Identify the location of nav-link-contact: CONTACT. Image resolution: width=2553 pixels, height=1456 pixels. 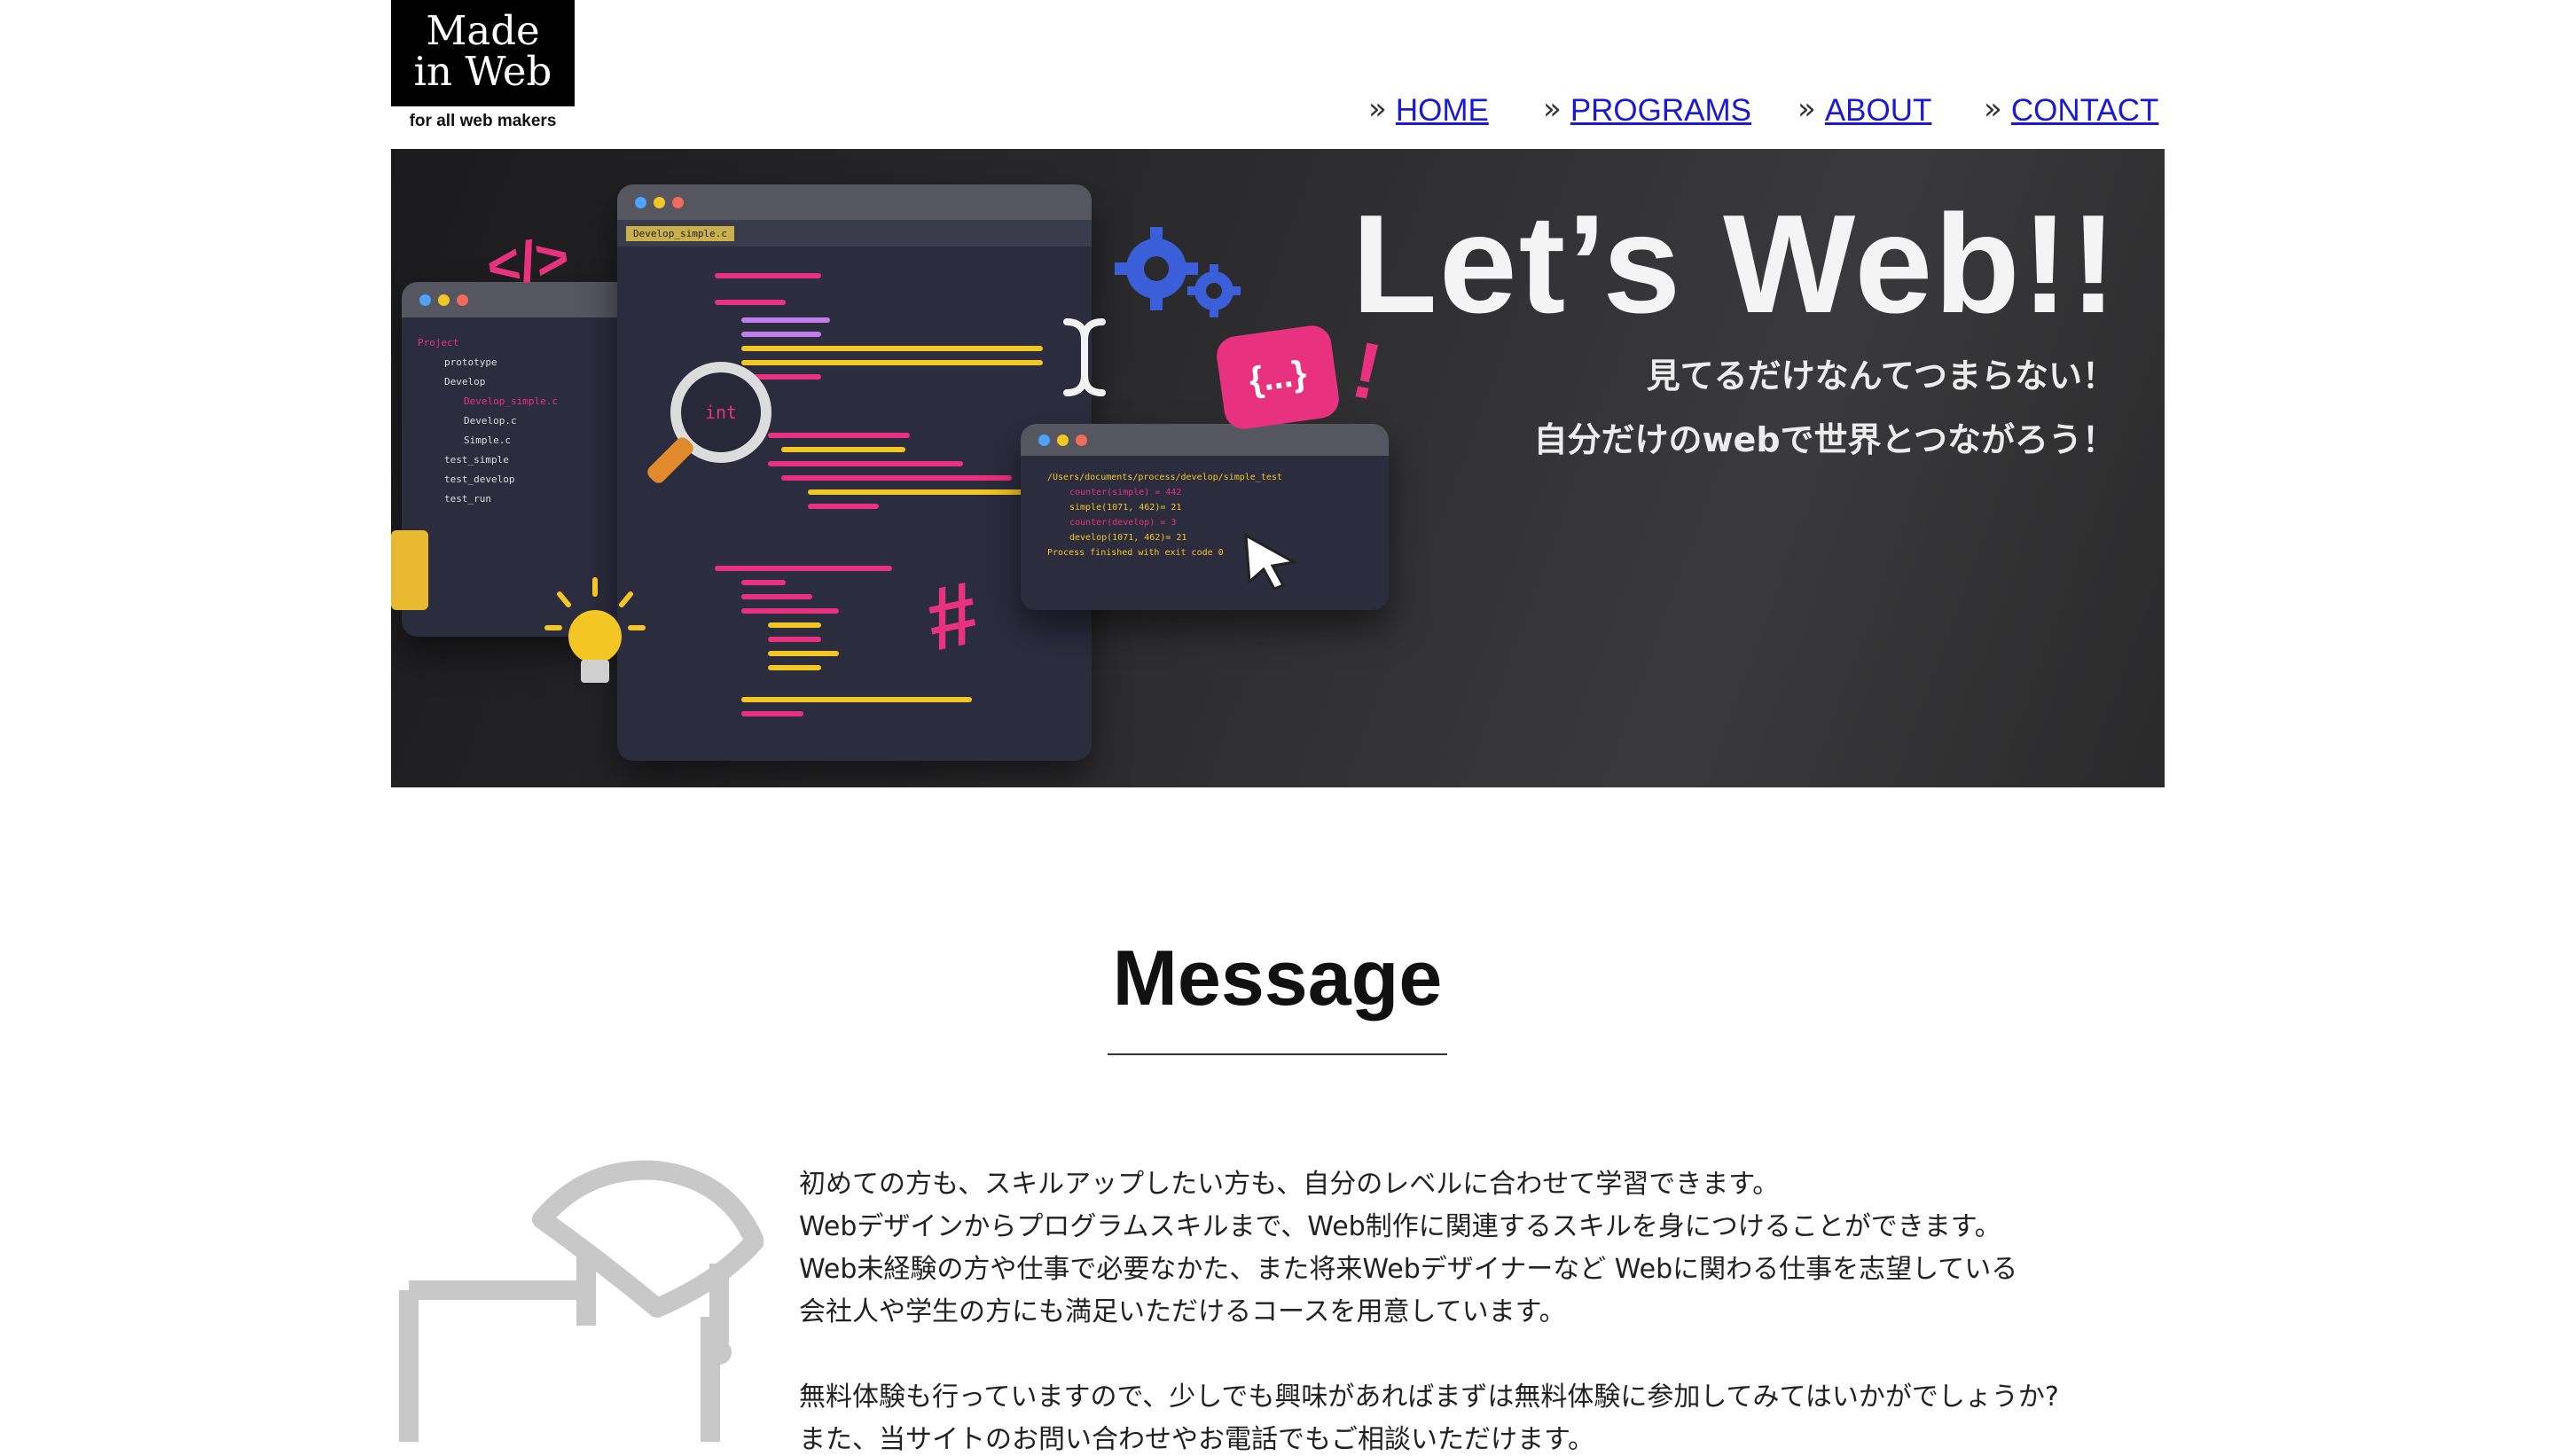
(2085, 111).